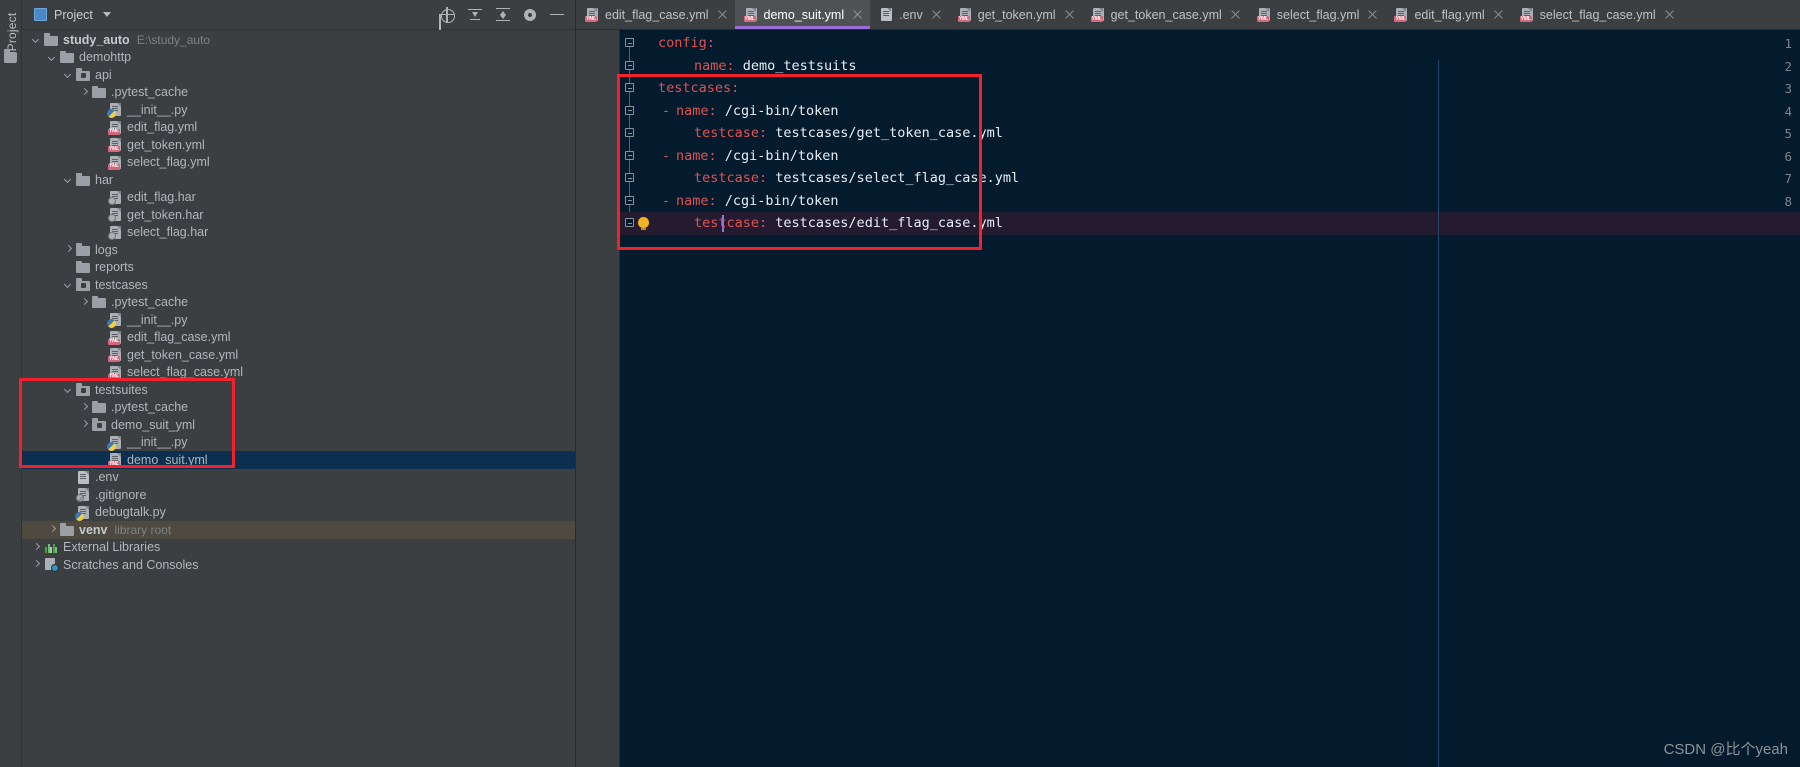 Image resolution: width=1800 pixels, height=767 pixels. Describe the element at coordinates (298, 530) in the screenshot. I see `tree-item-venv: venv library root` at that location.